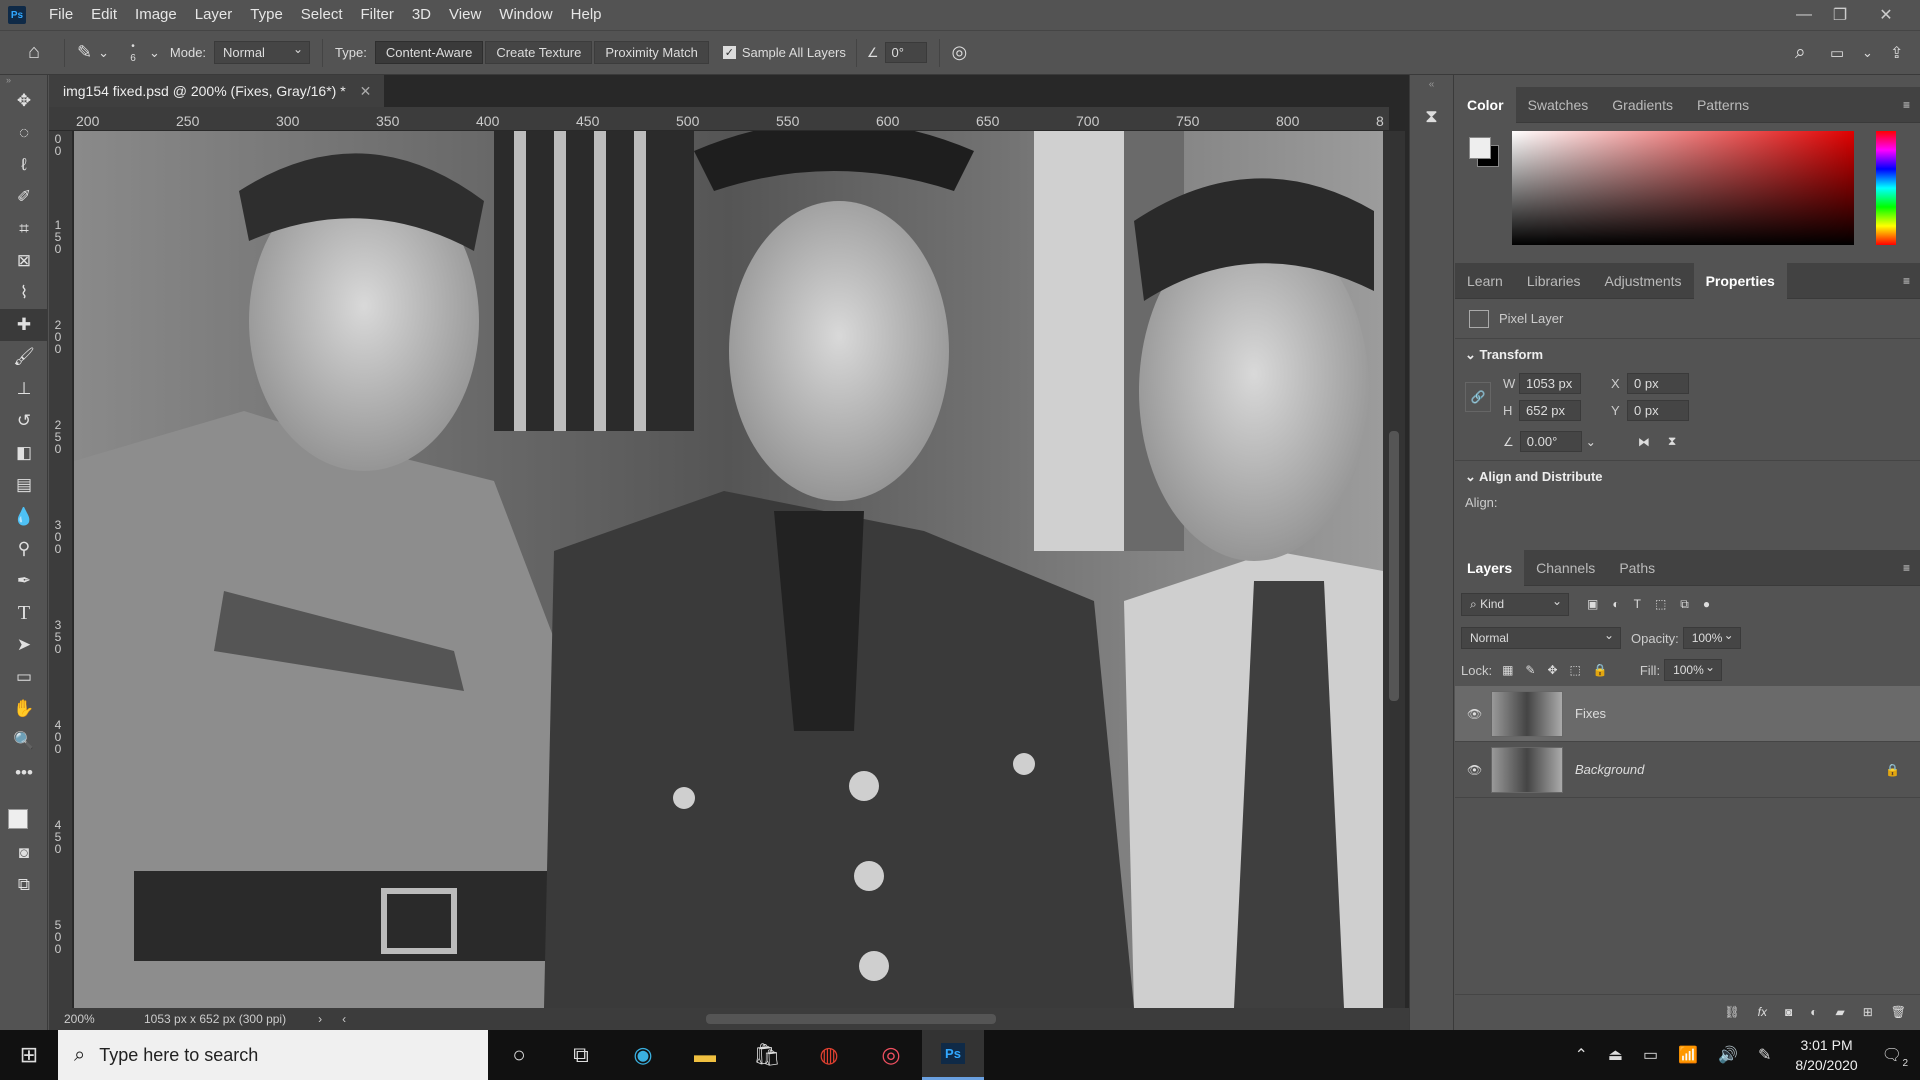 The image size is (1920, 1080). Describe the element at coordinates (1684, 604) in the screenshot. I see `smart-object-filter-icon: ⧉` at that location.